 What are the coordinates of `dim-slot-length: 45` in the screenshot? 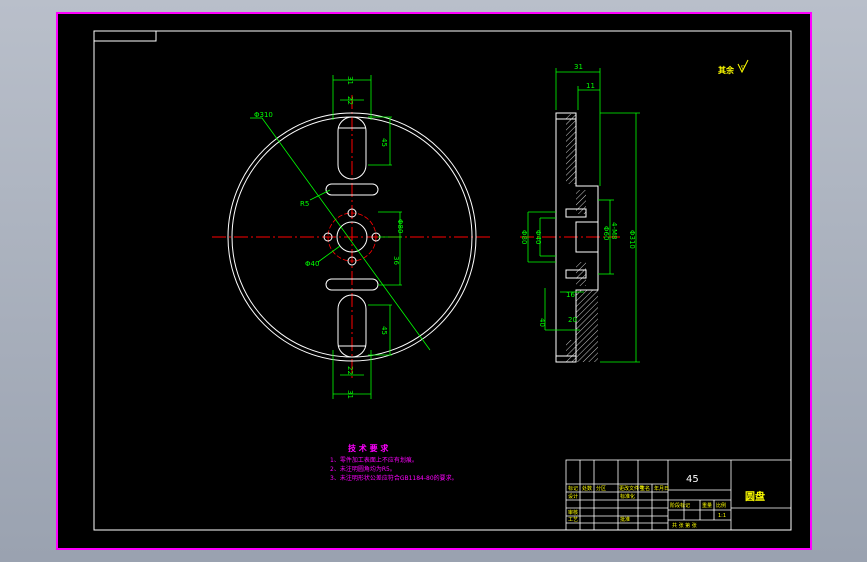 It's located at (384, 142).